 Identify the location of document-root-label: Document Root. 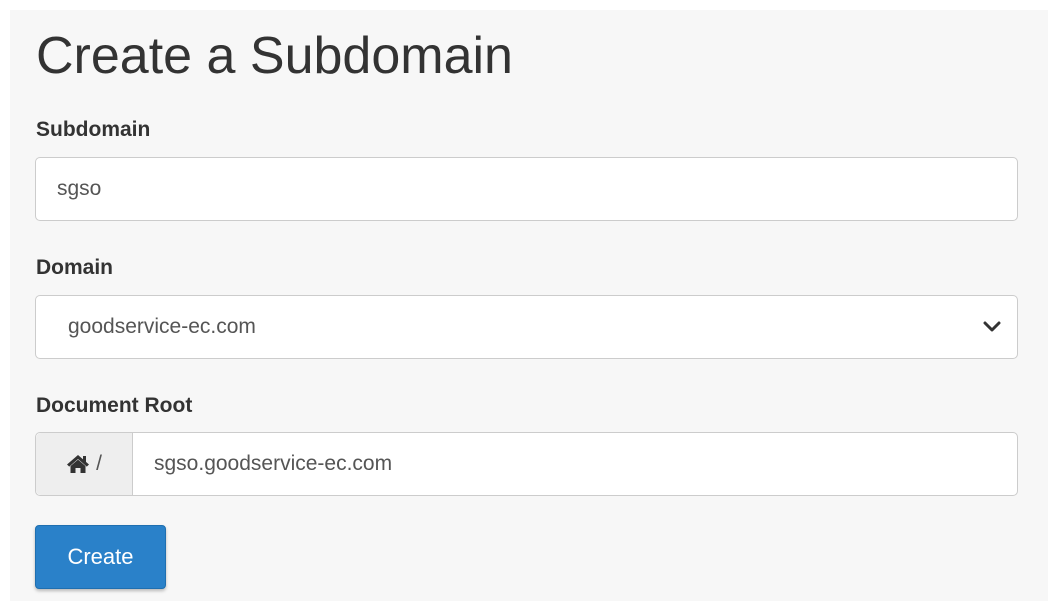
(114, 405).